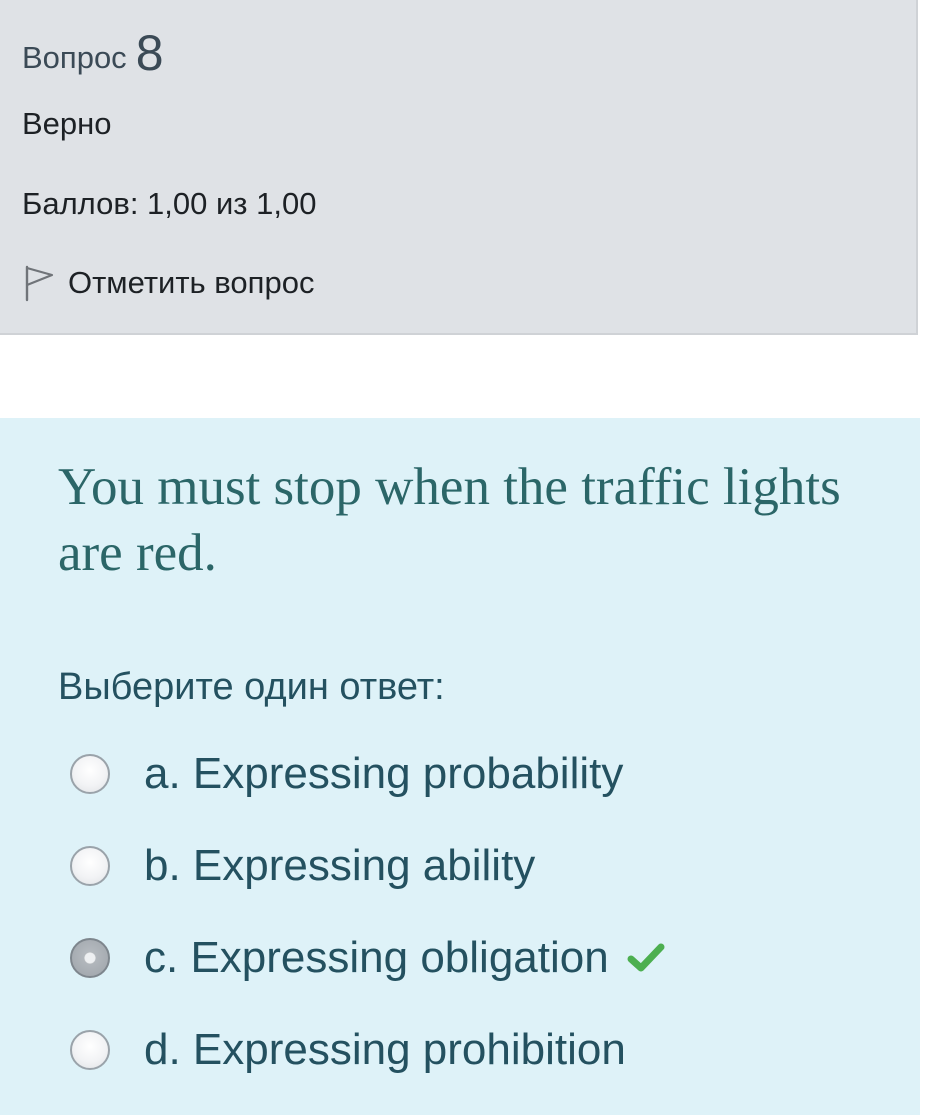 The width and height of the screenshot is (927, 1115). I want to click on answer-option-label: c. Expressing obligation, so click(376, 958).